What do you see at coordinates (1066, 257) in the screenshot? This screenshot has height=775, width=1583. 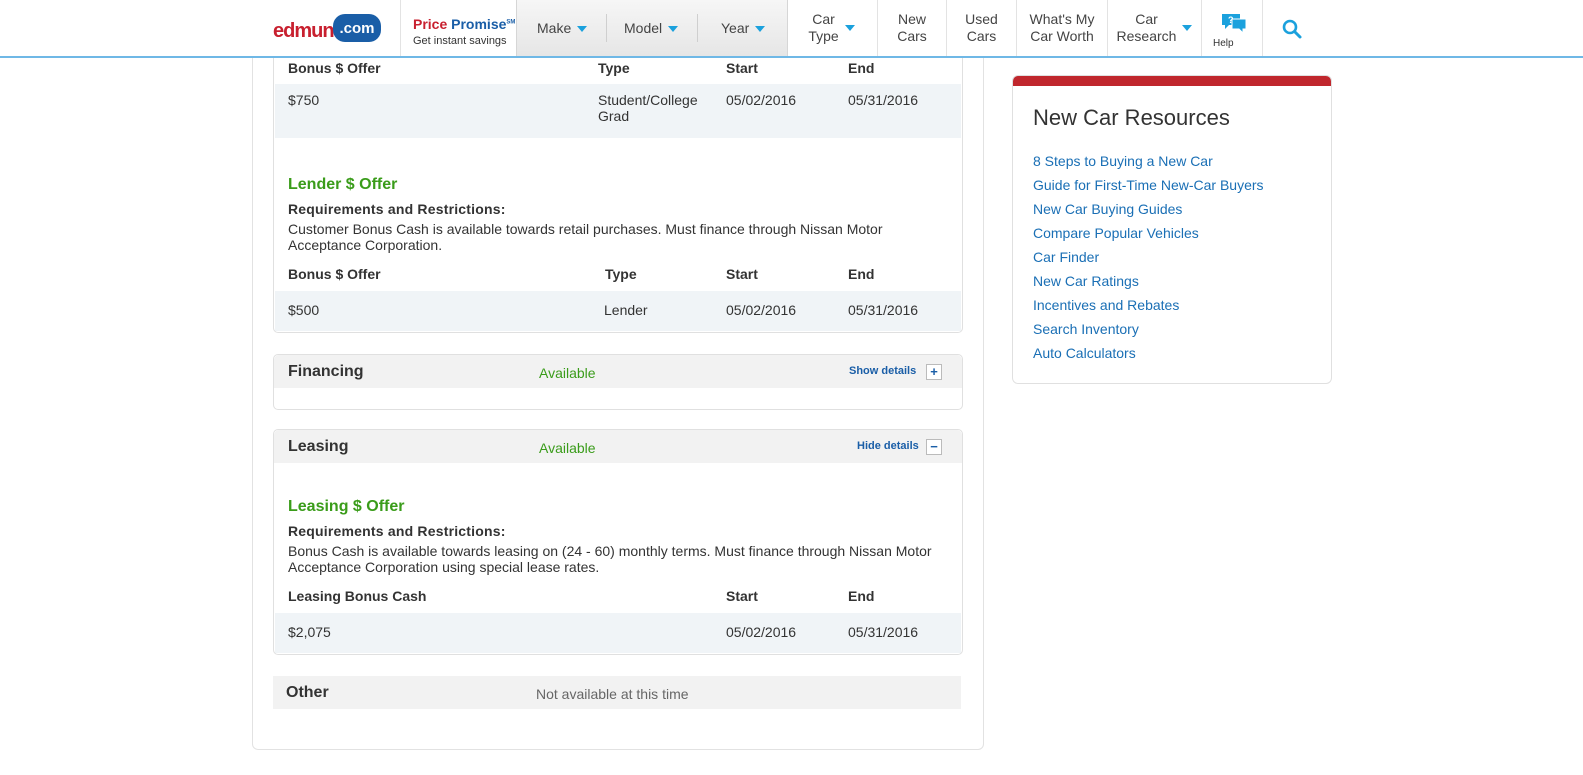 I see `resource-link: Car Finder` at bounding box center [1066, 257].